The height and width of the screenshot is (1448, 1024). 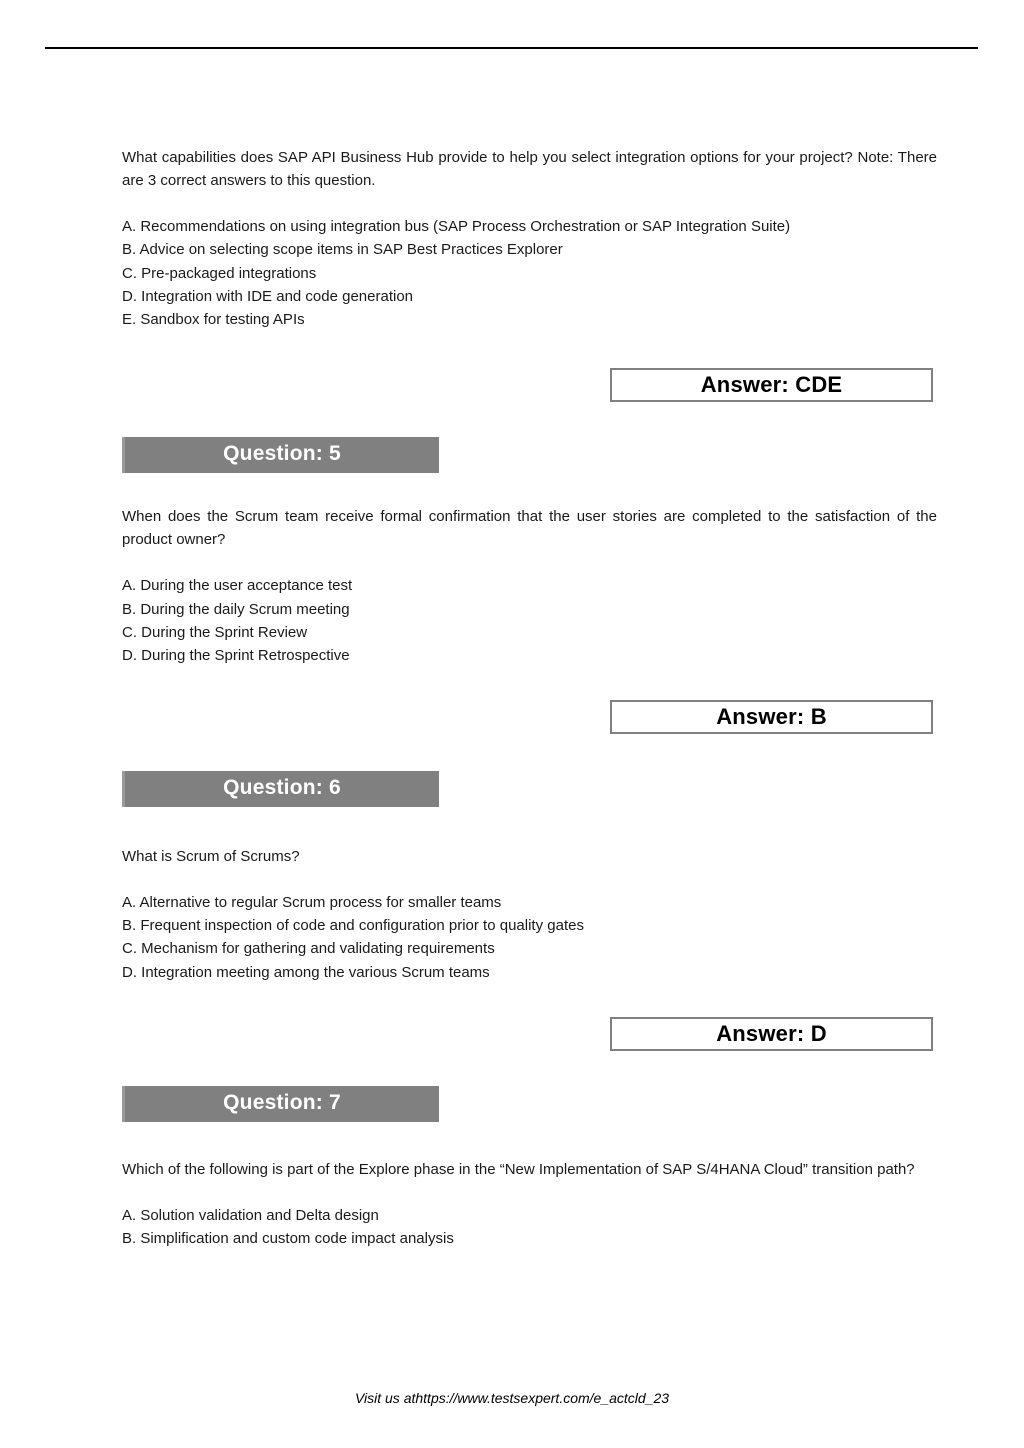 I want to click on header-rule, so click(x=511, y=48).